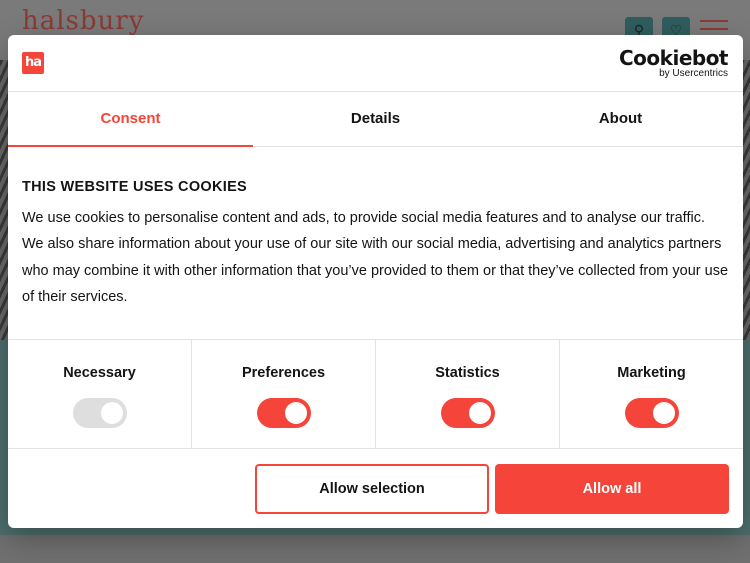 Image resolution: width=750 pixels, height=563 pixels. Describe the element at coordinates (651, 373) in the screenshot. I see `toggle-label: Marketing` at that location.